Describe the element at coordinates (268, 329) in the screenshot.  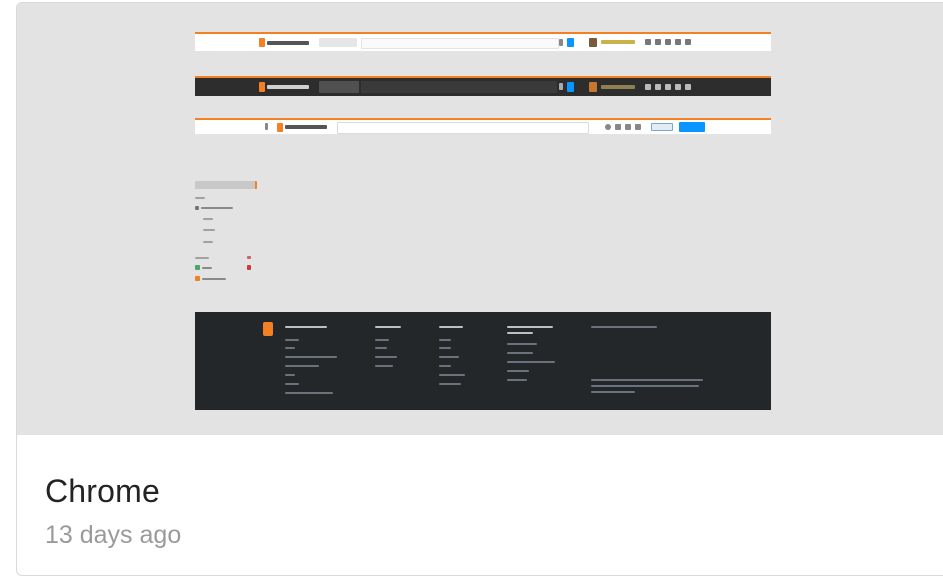
I see `footer-logo-icon` at that location.